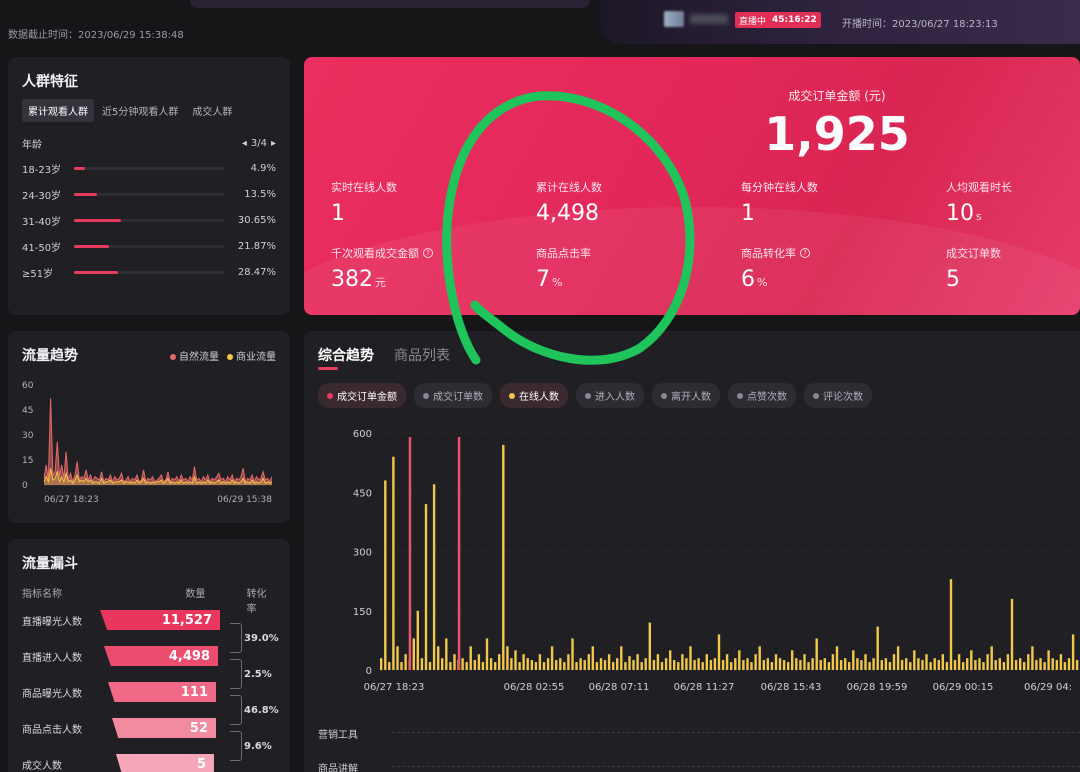 The image size is (1080, 772). What do you see at coordinates (364, 187) in the screenshot?
I see `metric-label: 实时在线人数` at bounding box center [364, 187].